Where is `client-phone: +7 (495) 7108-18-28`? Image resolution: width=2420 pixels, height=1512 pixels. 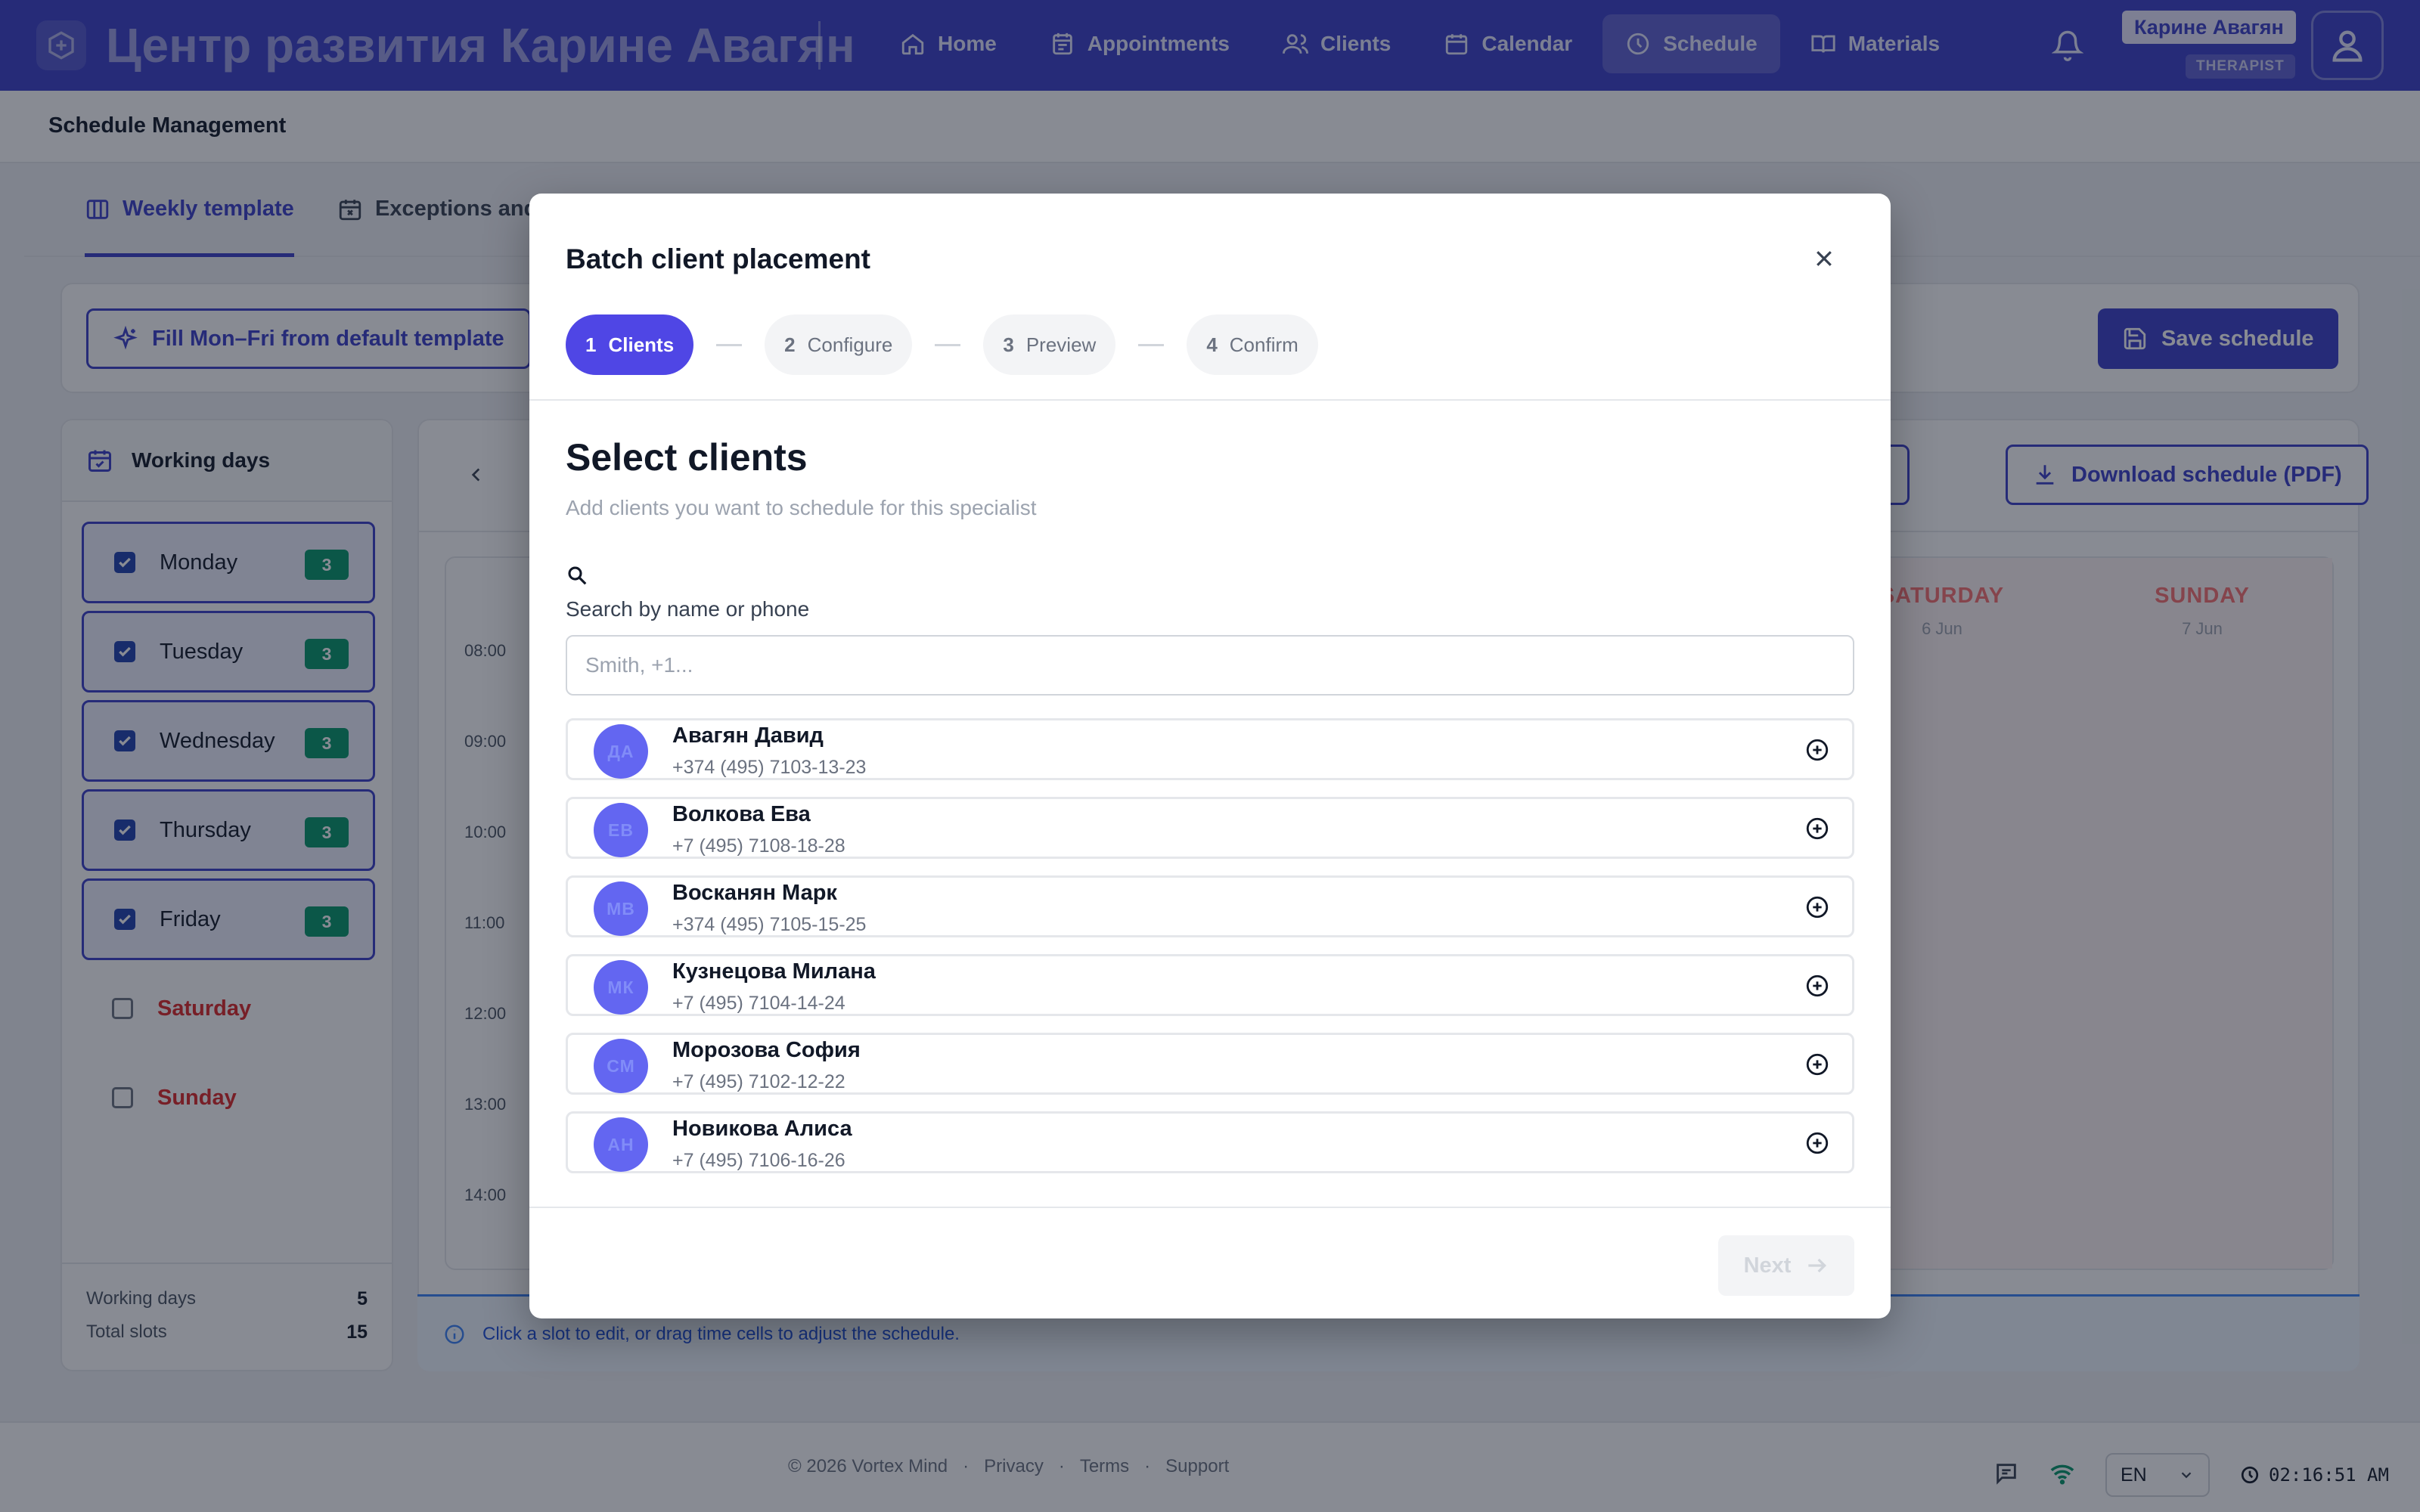
client-phone: +7 (495) 7108-18-28 is located at coordinates (758, 846).